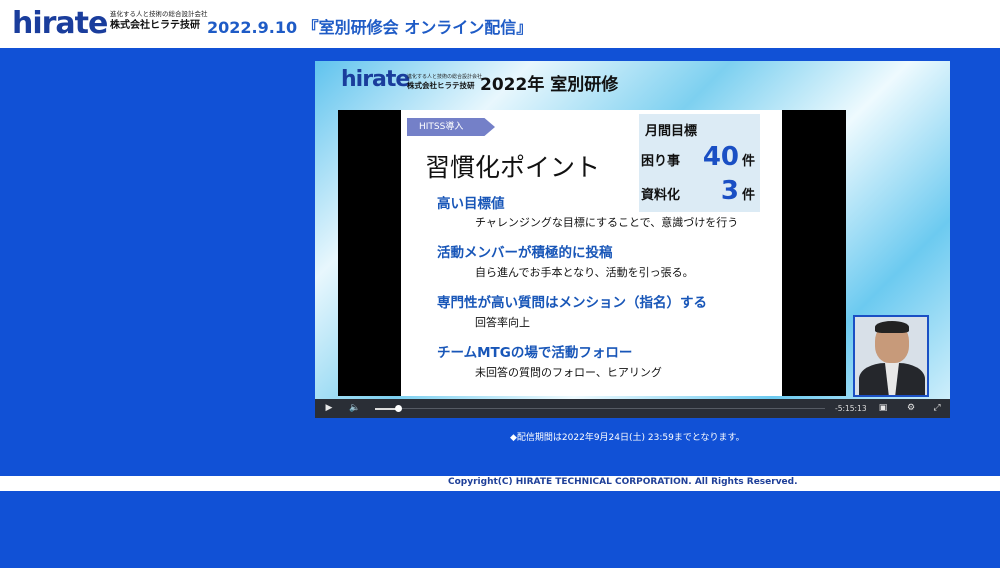 This screenshot has width=1000, height=568. Describe the element at coordinates (698, 191) in the screenshot. I see `goal-row: 資料化 3 件` at that location.